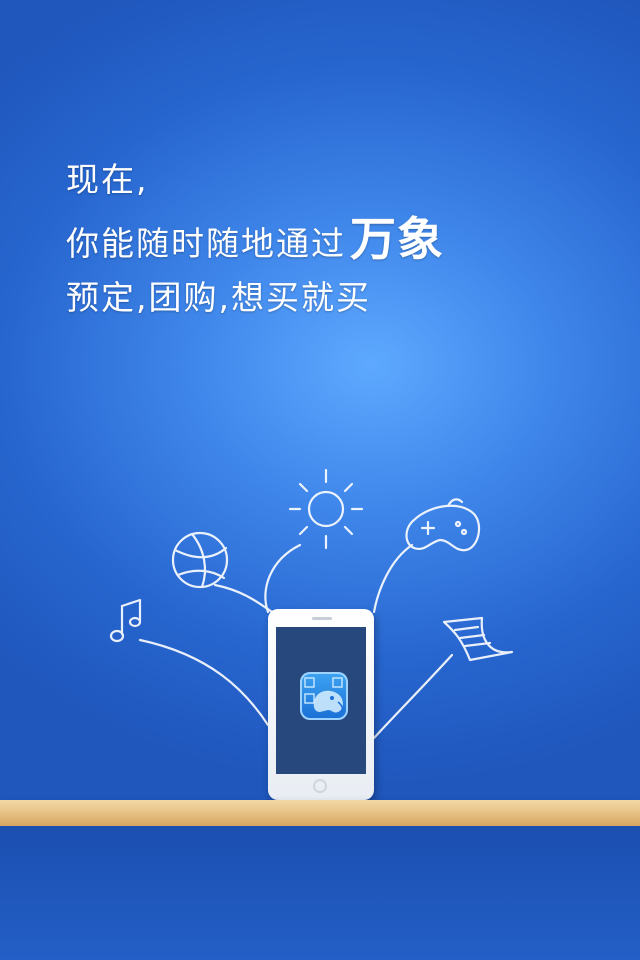 The width and height of the screenshot is (640, 960). I want to click on curve-doc, so click(413, 696).